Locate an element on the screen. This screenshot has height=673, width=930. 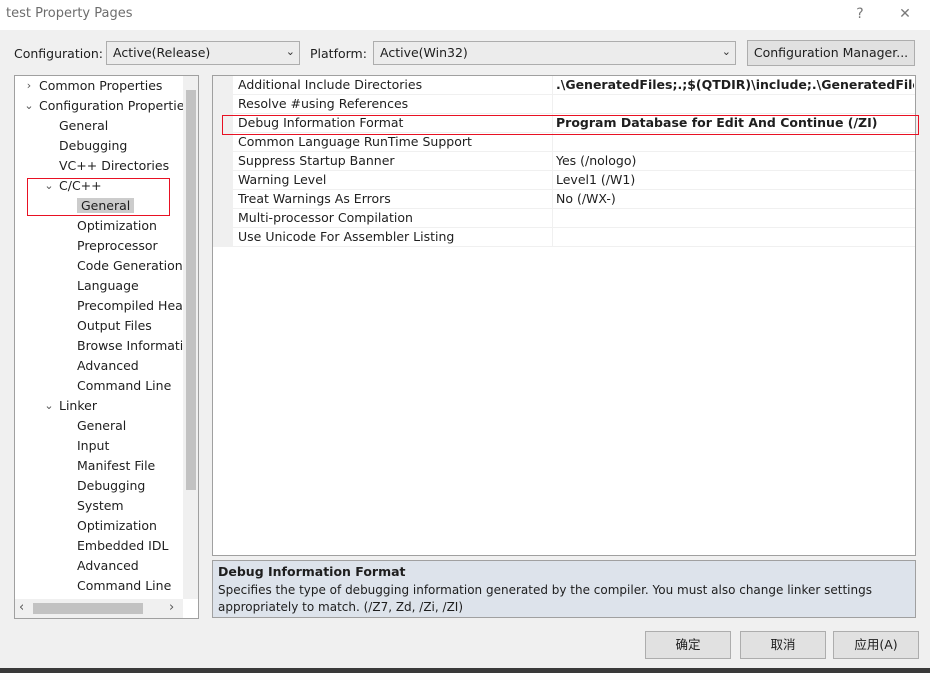
property-name: Use Unicode For Assembler Listing is located at coordinates (346, 236).